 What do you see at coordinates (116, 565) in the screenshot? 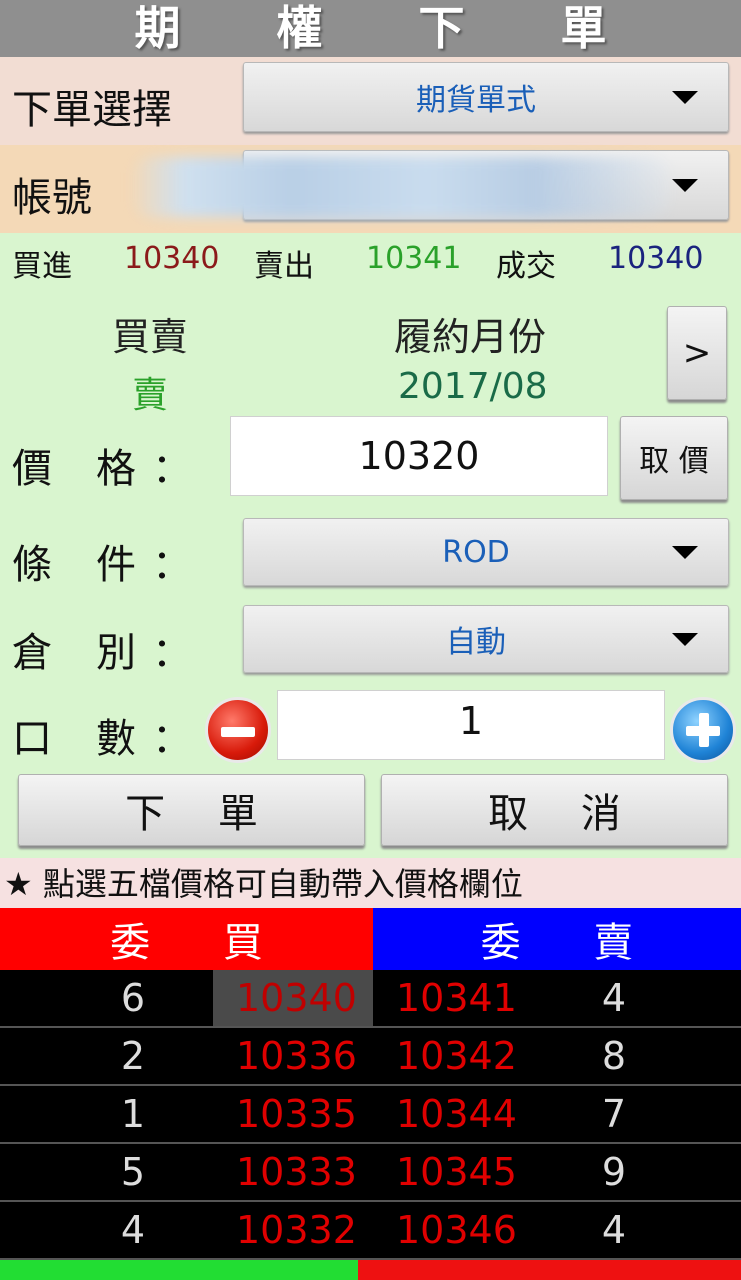
I see `condition-label-char-2: 件` at bounding box center [116, 565].